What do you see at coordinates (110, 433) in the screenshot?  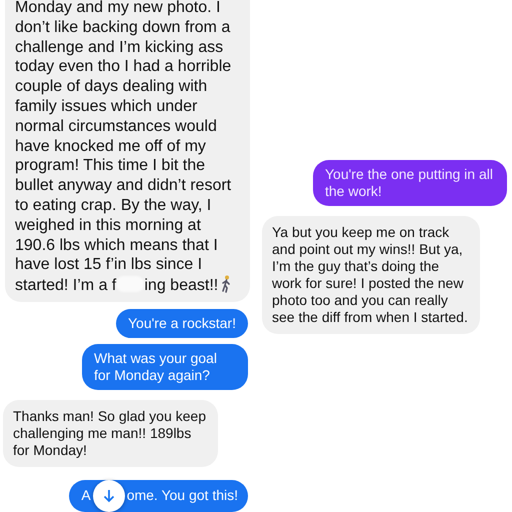 I see `message-bubble: Thanks man! So glad you keep challenging me man!! 189lbs for Monday!` at bounding box center [110, 433].